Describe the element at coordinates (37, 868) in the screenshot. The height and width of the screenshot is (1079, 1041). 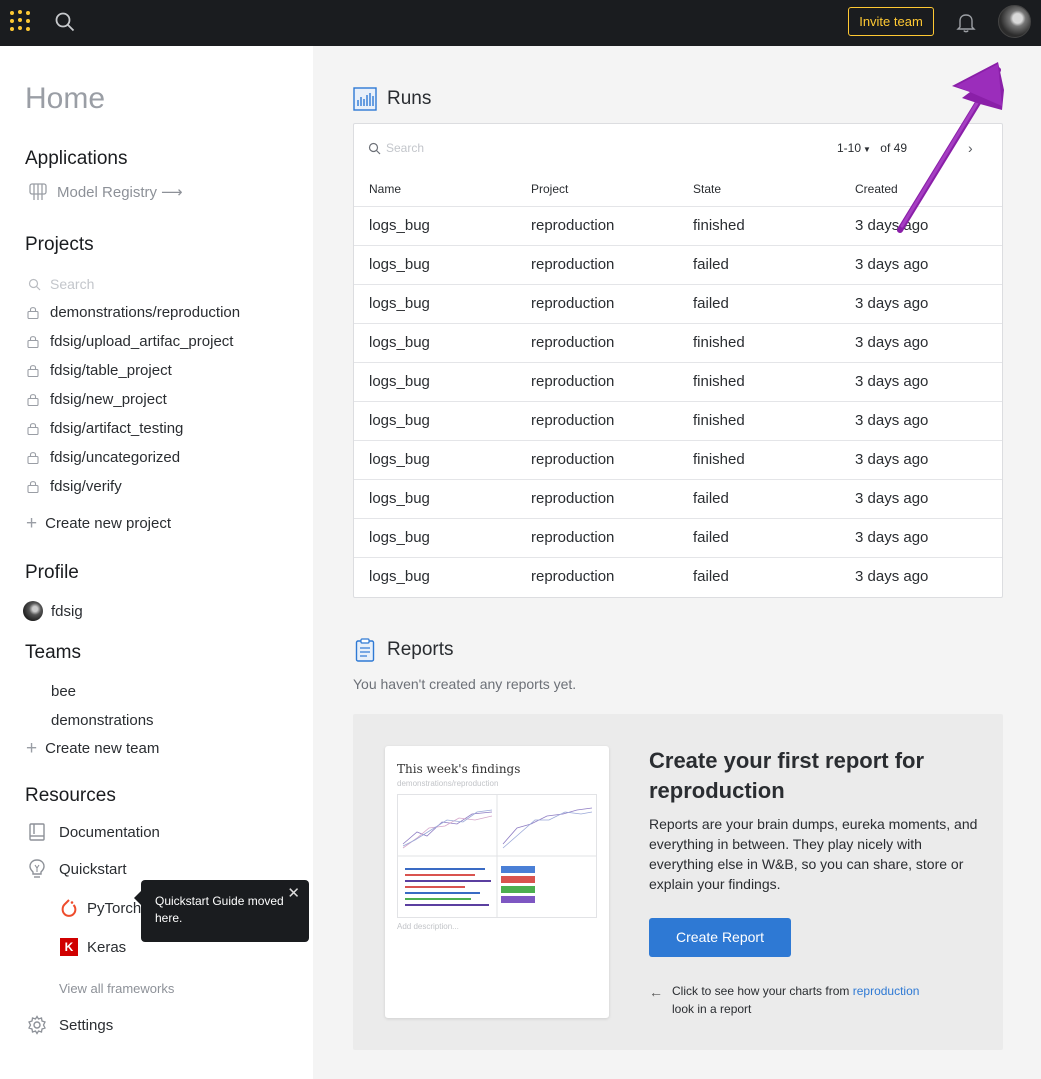
I see `lightbulb-icon` at that location.